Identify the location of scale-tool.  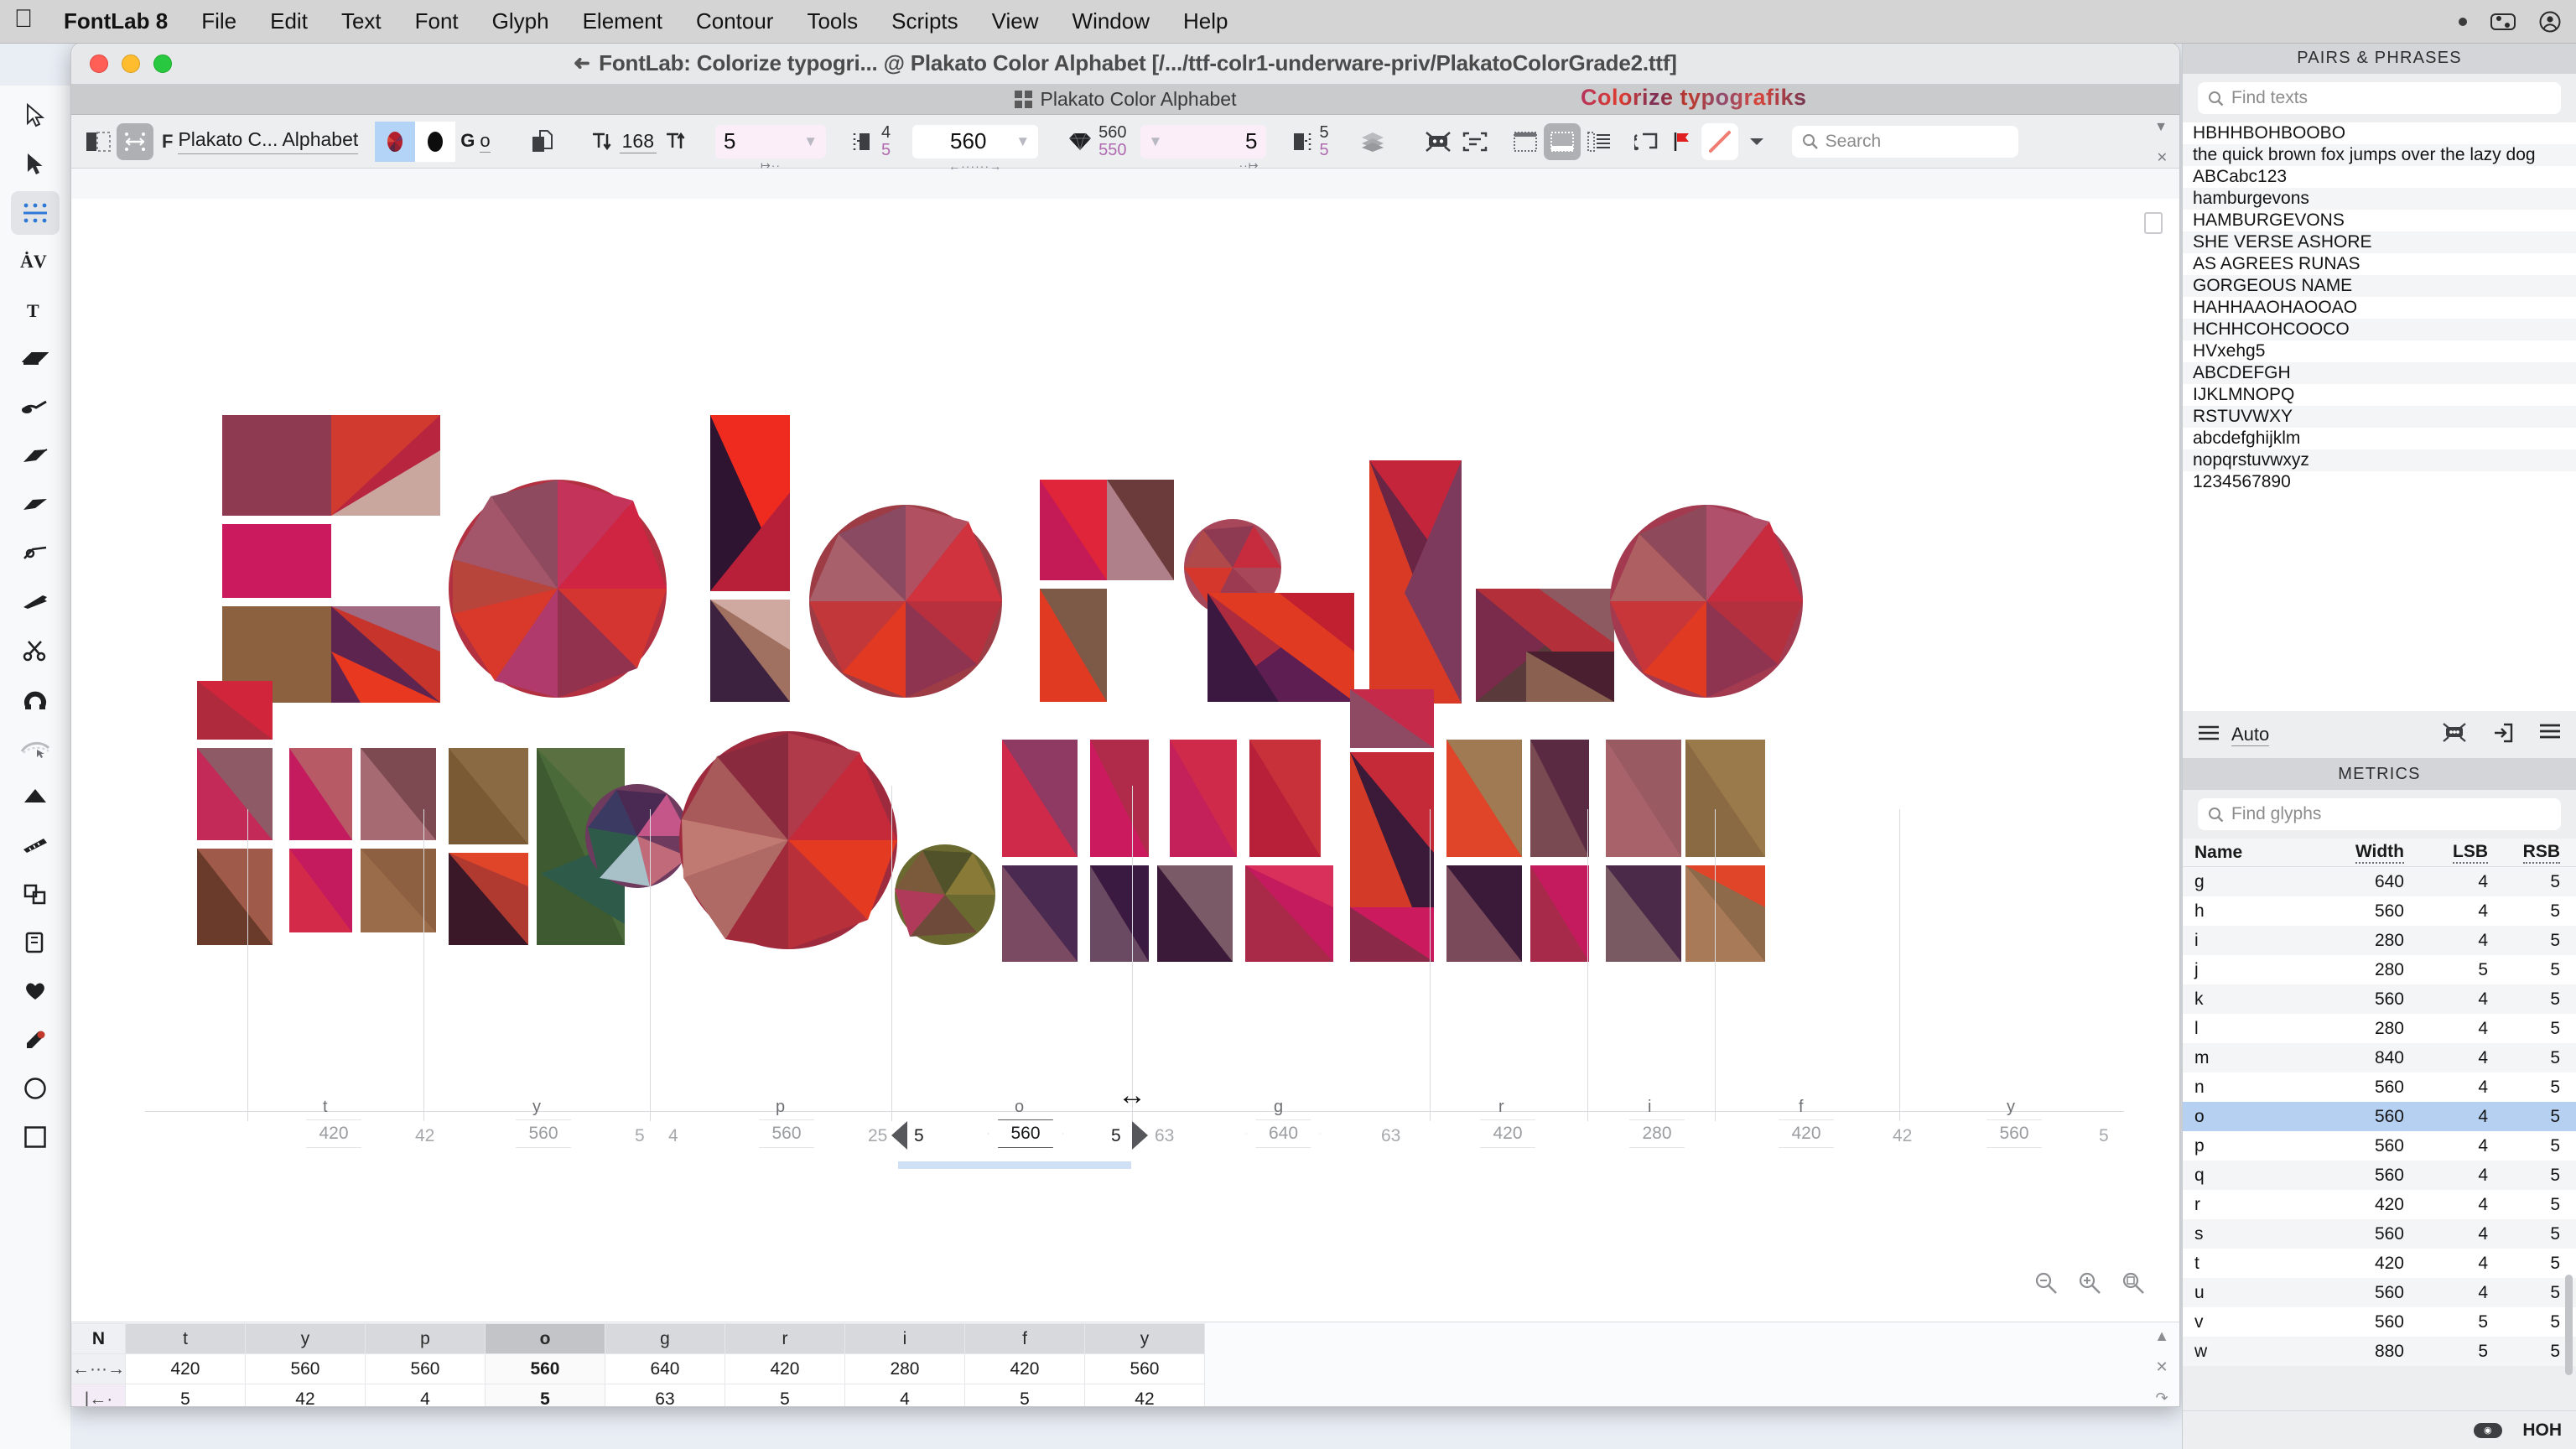
(35, 894).